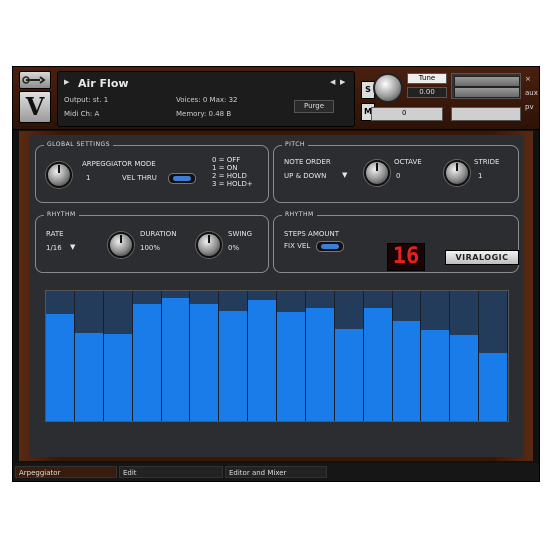  I want to click on octave-value: 0, so click(398, 176).